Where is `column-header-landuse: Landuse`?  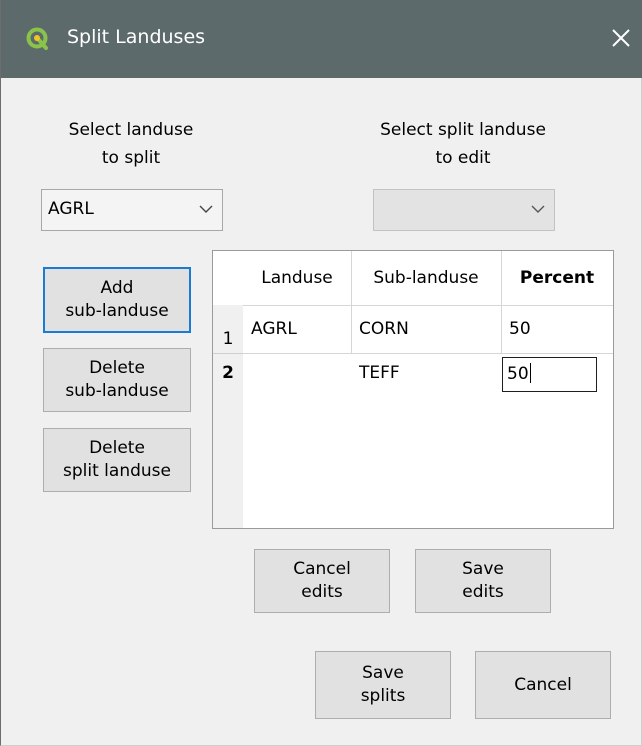 column-header-landuse: Landuse is located at coordinates (297, 278).